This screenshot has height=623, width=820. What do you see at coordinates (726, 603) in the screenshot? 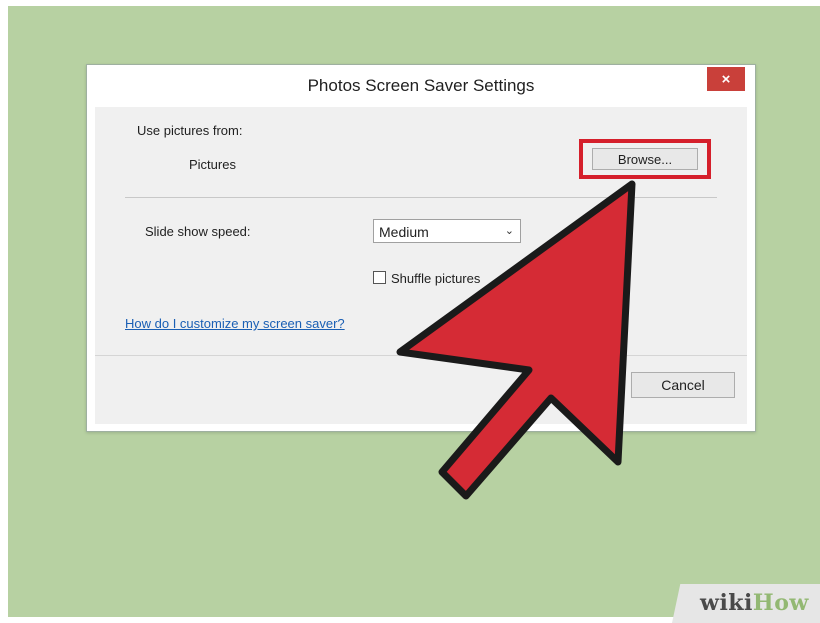
I see `wikihow-logo-wiki: wiki` at bounding box center [726, 603].